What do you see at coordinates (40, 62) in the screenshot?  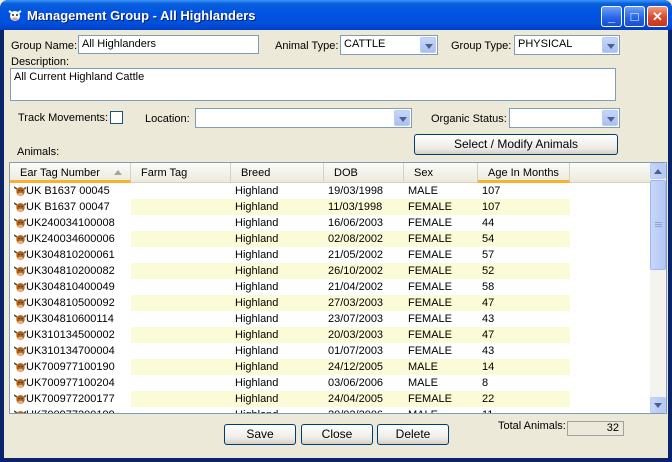 I see `description-label: Description:` at bounding box center [40, 62].